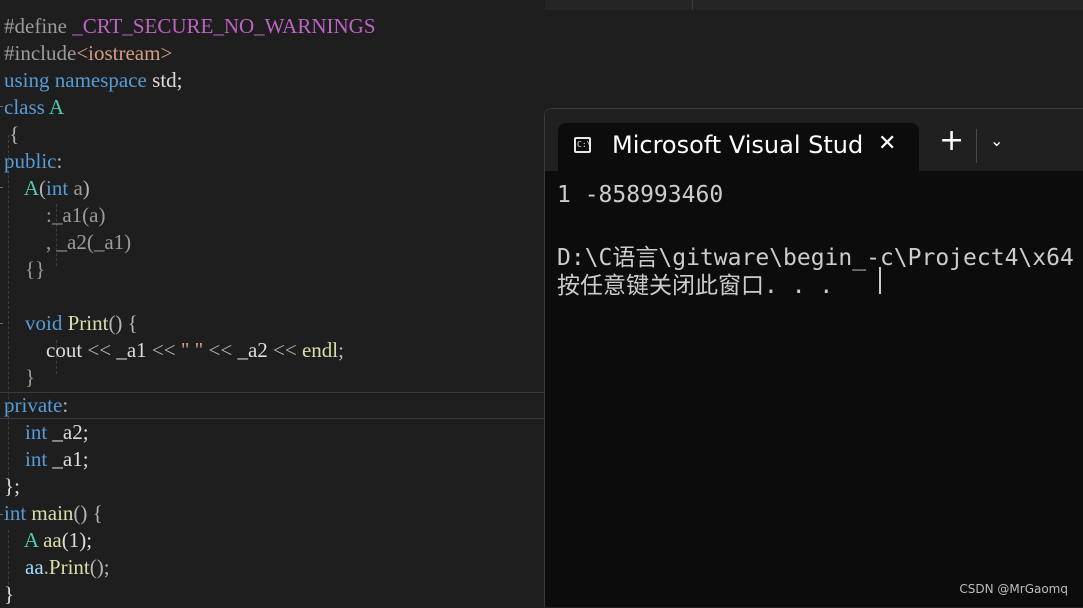 This screenshot has height=608, width=1083. Describe the element at coordinates (77, 540) in the screenshot. I see `call-args: (1);` at that location.